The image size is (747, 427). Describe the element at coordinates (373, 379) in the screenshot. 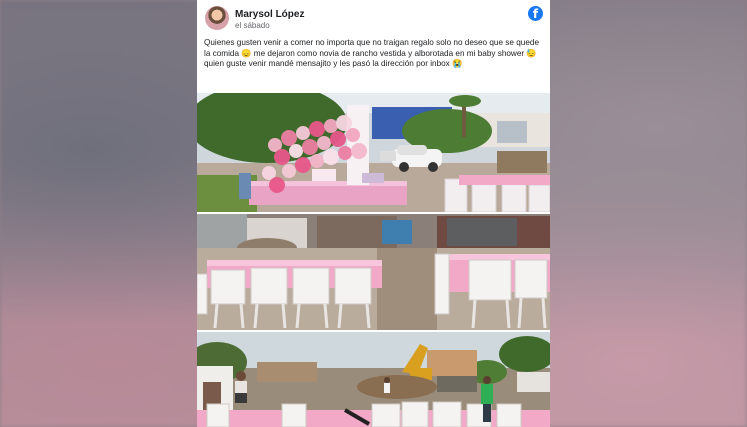

I see `photo-party-guests` at that location.